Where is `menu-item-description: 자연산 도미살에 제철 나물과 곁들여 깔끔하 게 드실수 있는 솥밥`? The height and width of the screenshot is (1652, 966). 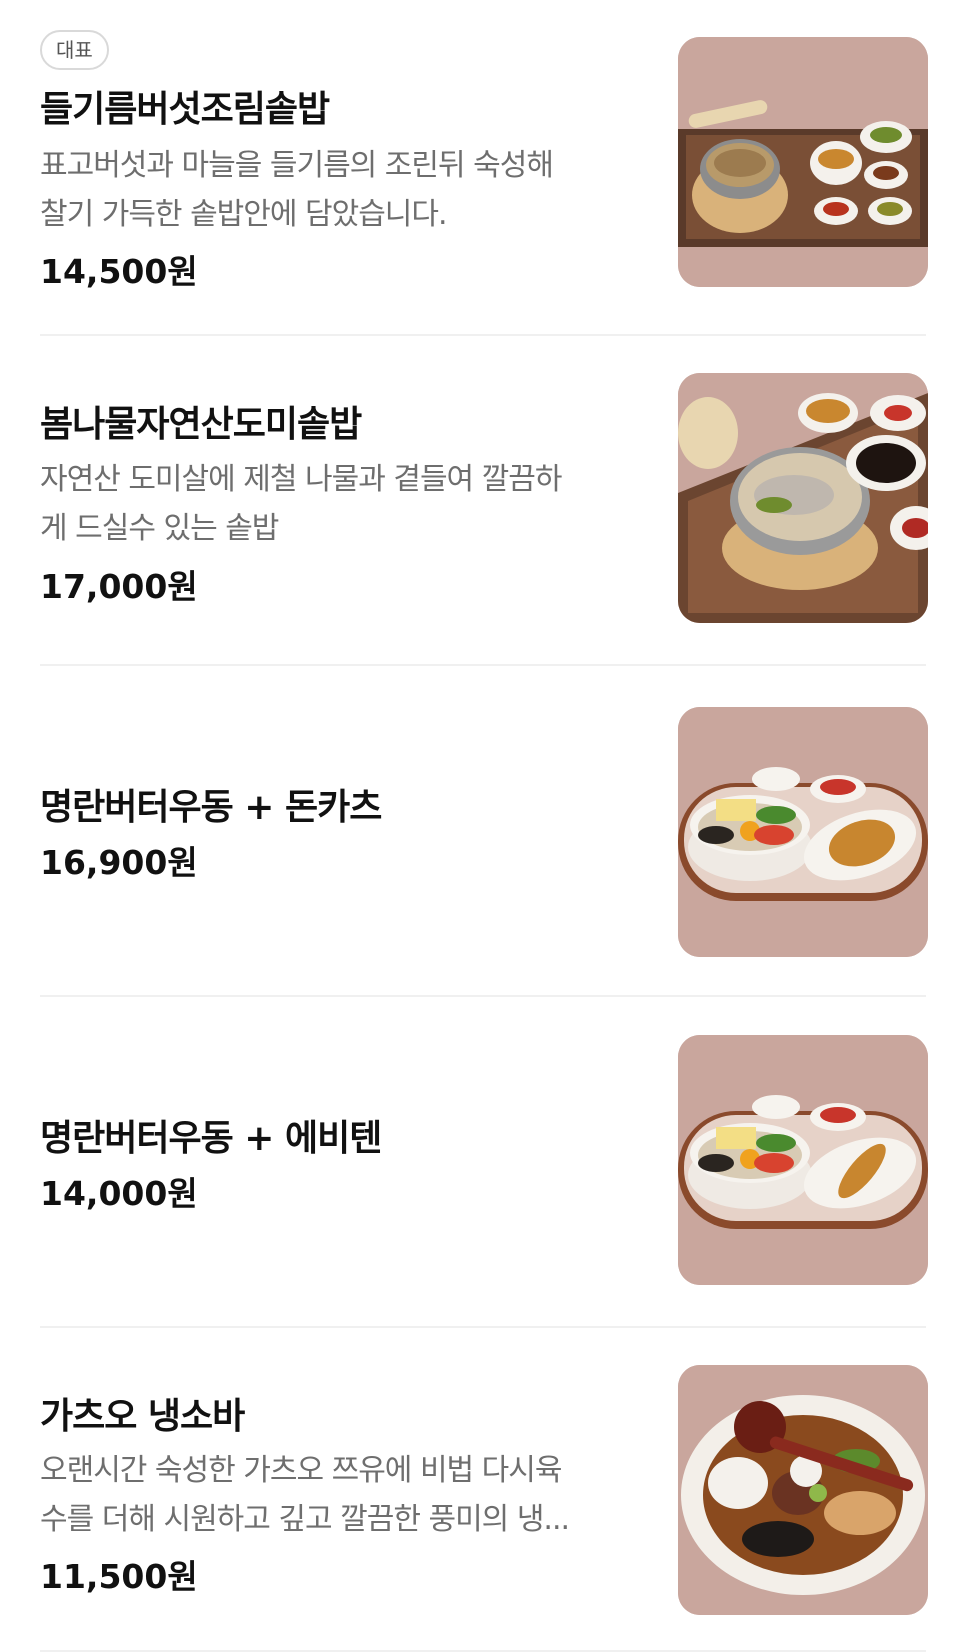
menu-item-description: 자연산 도미살에 제철 나물과 곁들여 깔끔하 게 드실수 있는 솥밥 is located at coordinates (340, 504).